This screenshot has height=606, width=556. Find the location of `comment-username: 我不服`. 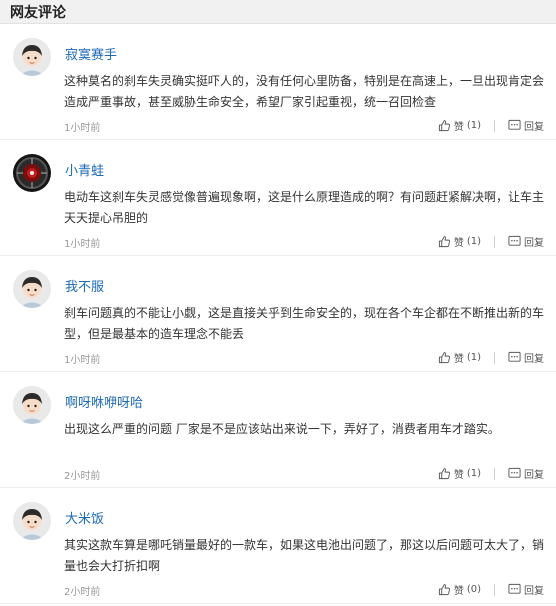

comment-username: 我不服 is located at coordinates (84, 285).